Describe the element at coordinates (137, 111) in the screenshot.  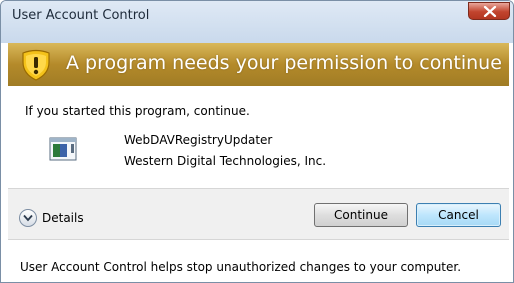
I see `intro-text: If you started this program, continue.` at that location.